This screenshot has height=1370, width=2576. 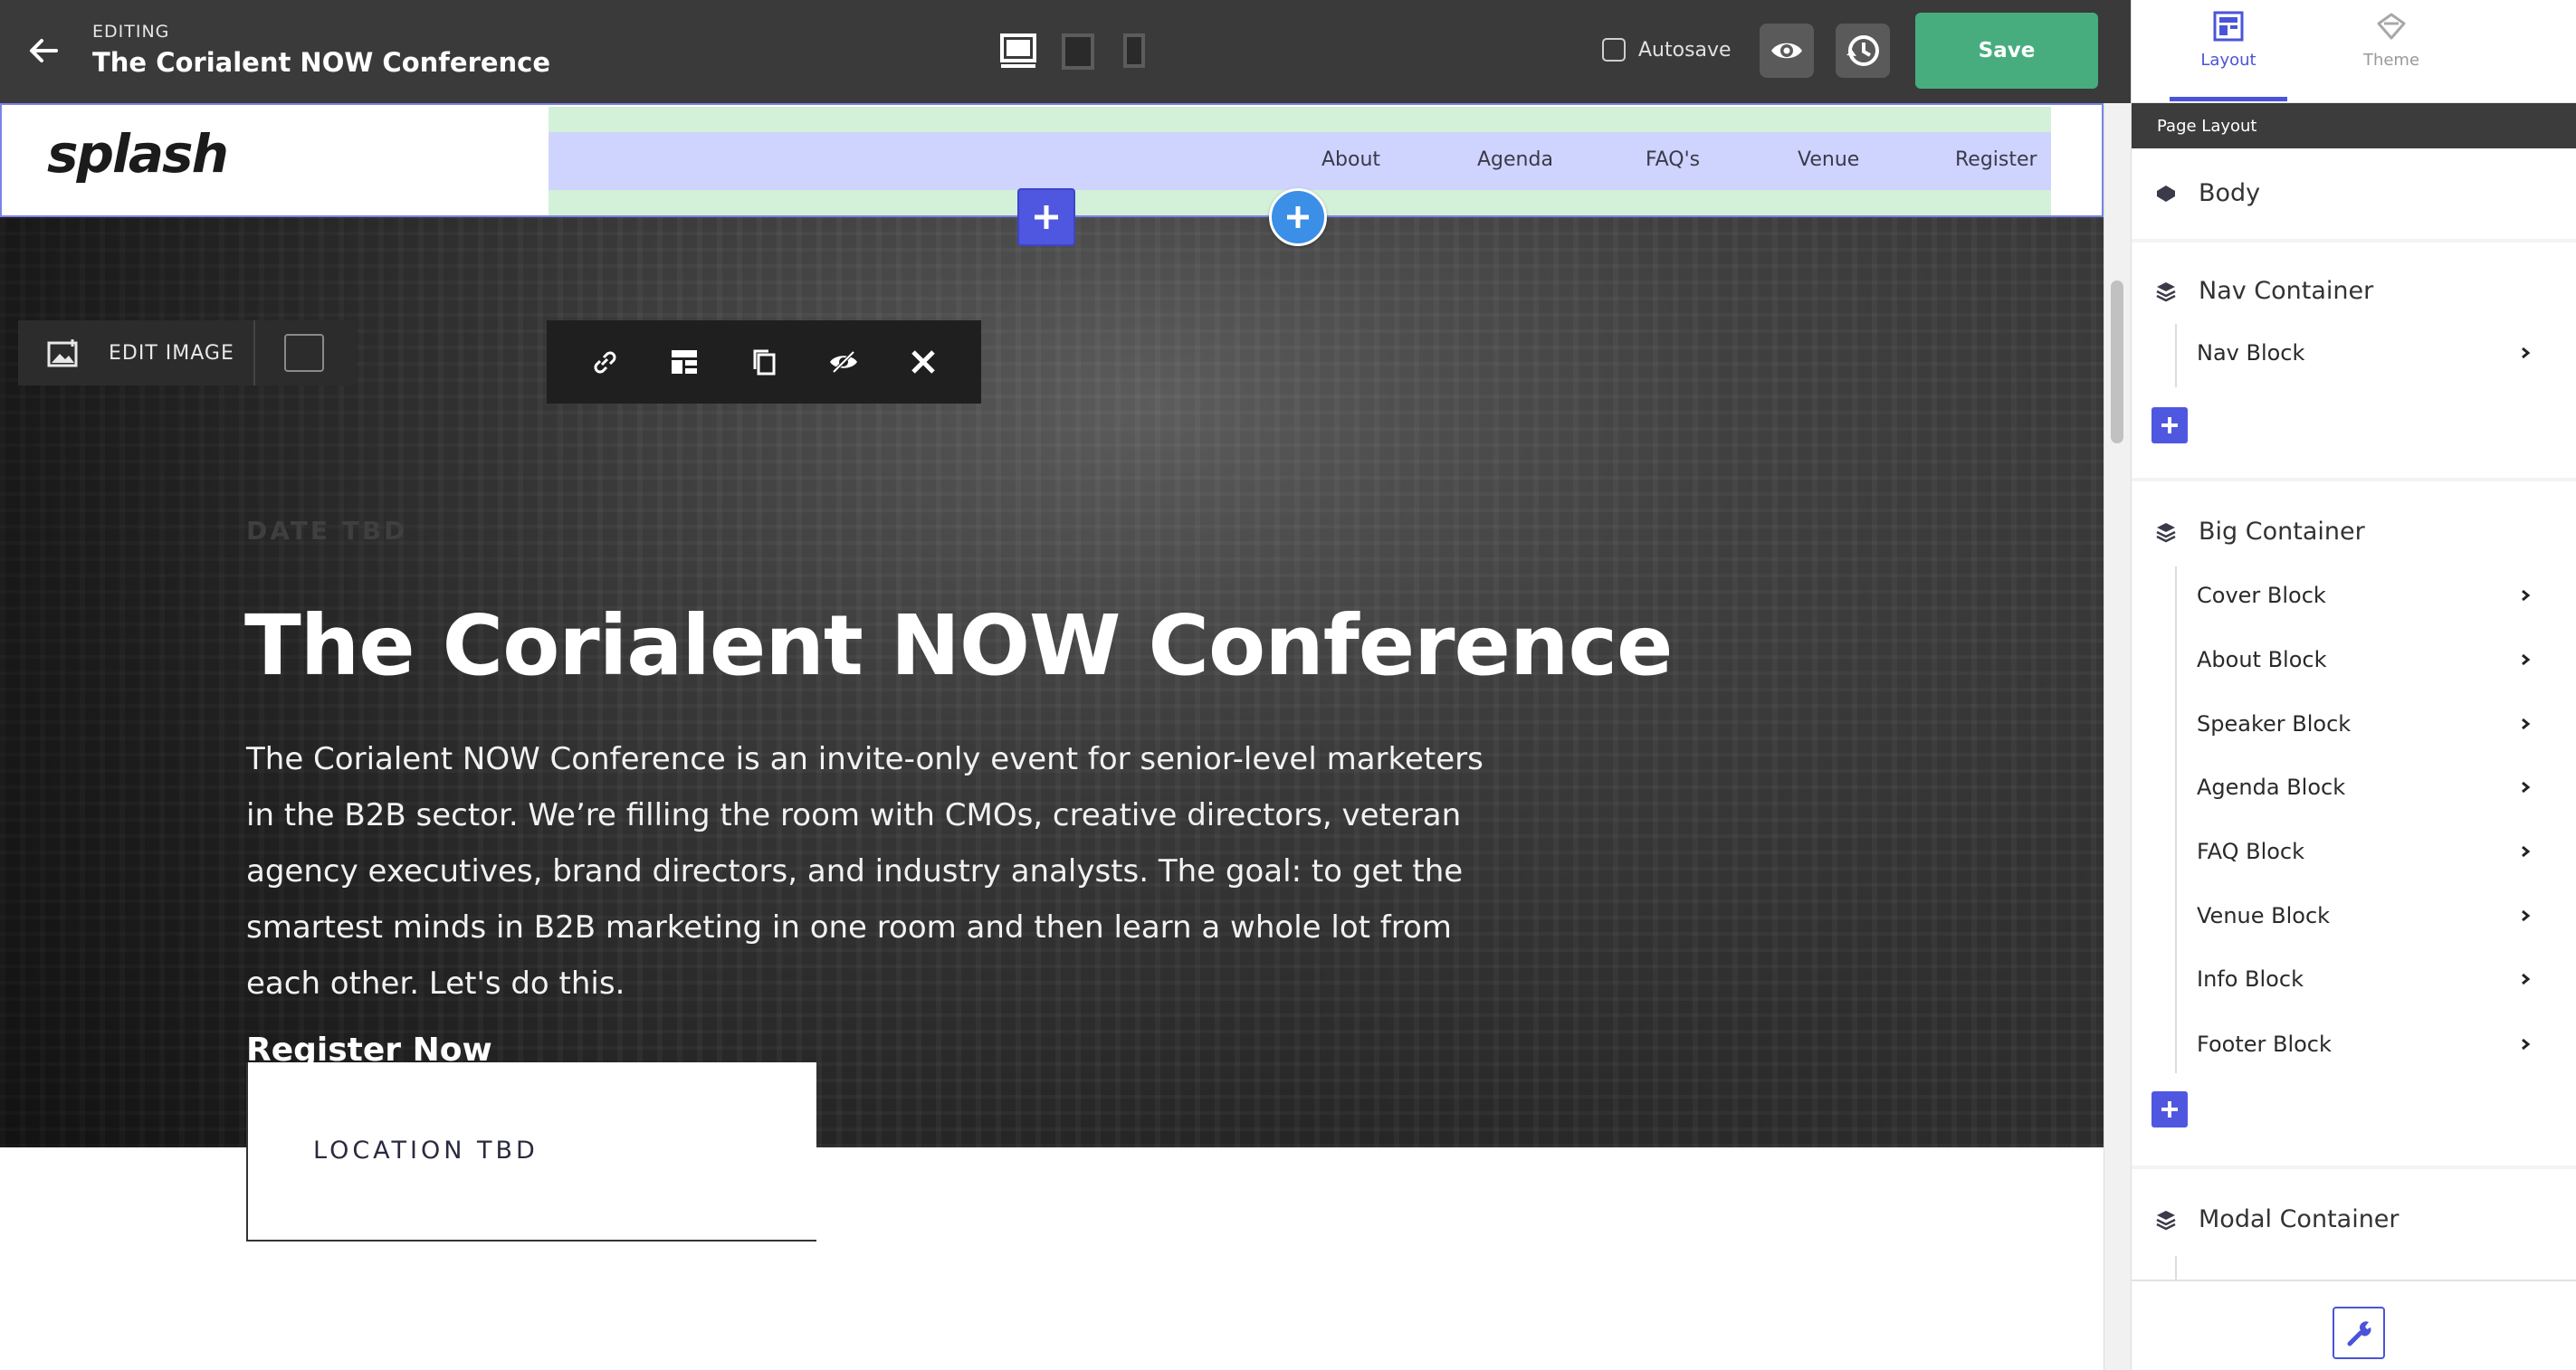 I want to click on eye-slash-icon, so click(x=844, y=362).